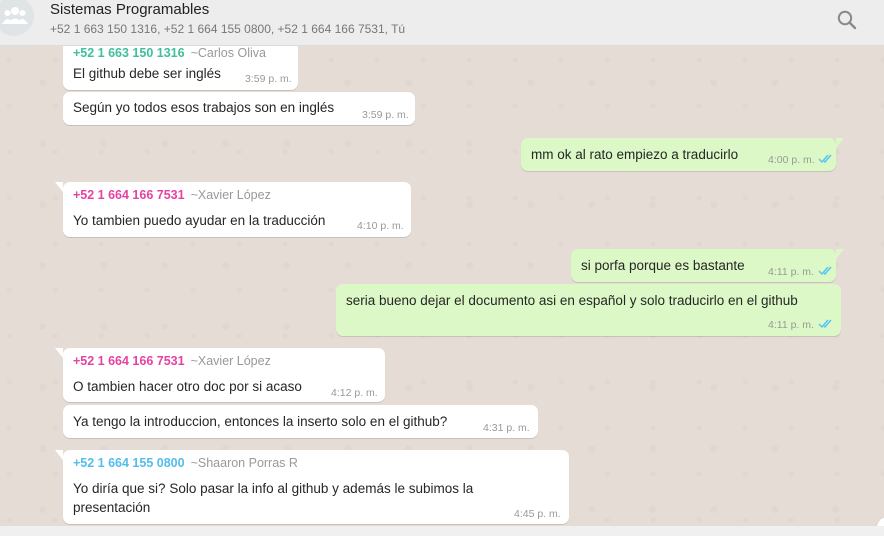  What do you see at coordinates (506, 428) in the screenshot?
I see `message-time: 4:31 p. m.` at bounding box center [506, 428].